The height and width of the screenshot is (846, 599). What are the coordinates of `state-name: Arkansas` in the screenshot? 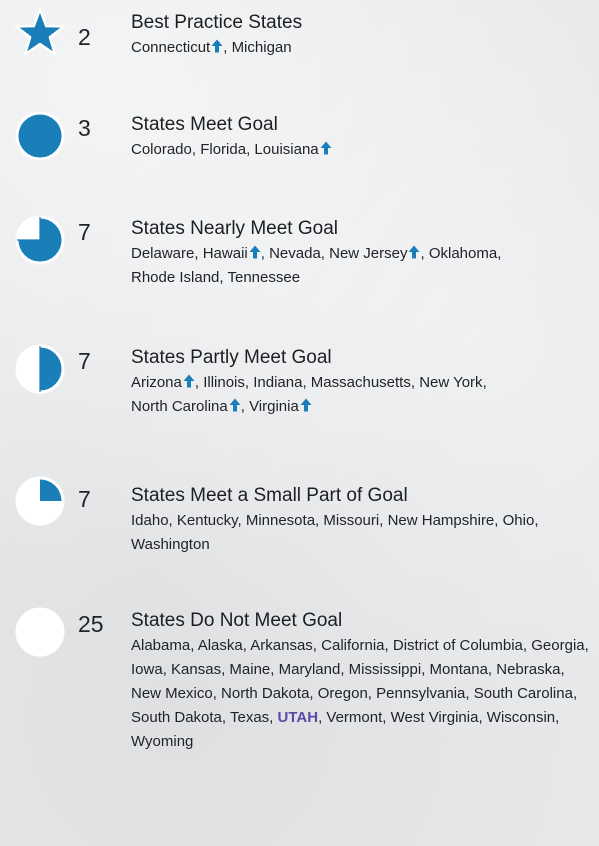 It's located at (281, 645).